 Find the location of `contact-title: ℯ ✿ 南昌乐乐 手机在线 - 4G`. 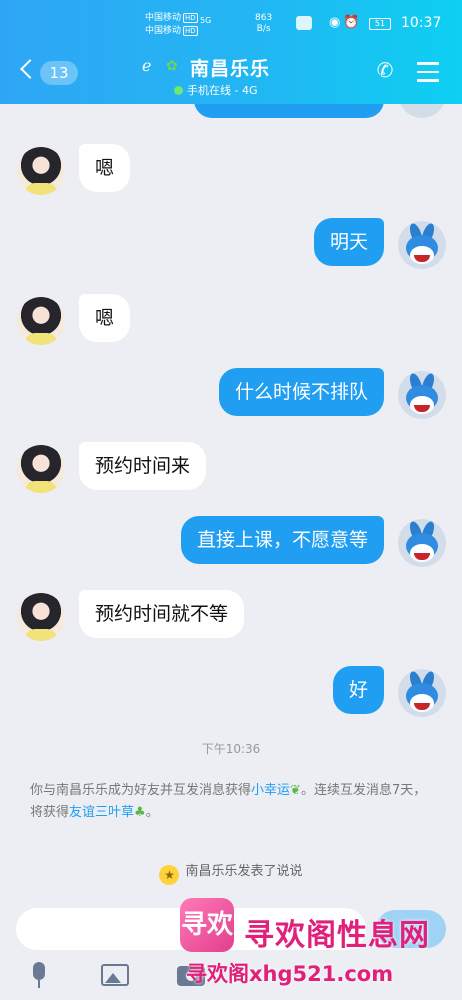

contact-title: ℯ ✿ 南昌乐乐 手机在线 - 4G is located at coordinates (228, 77).